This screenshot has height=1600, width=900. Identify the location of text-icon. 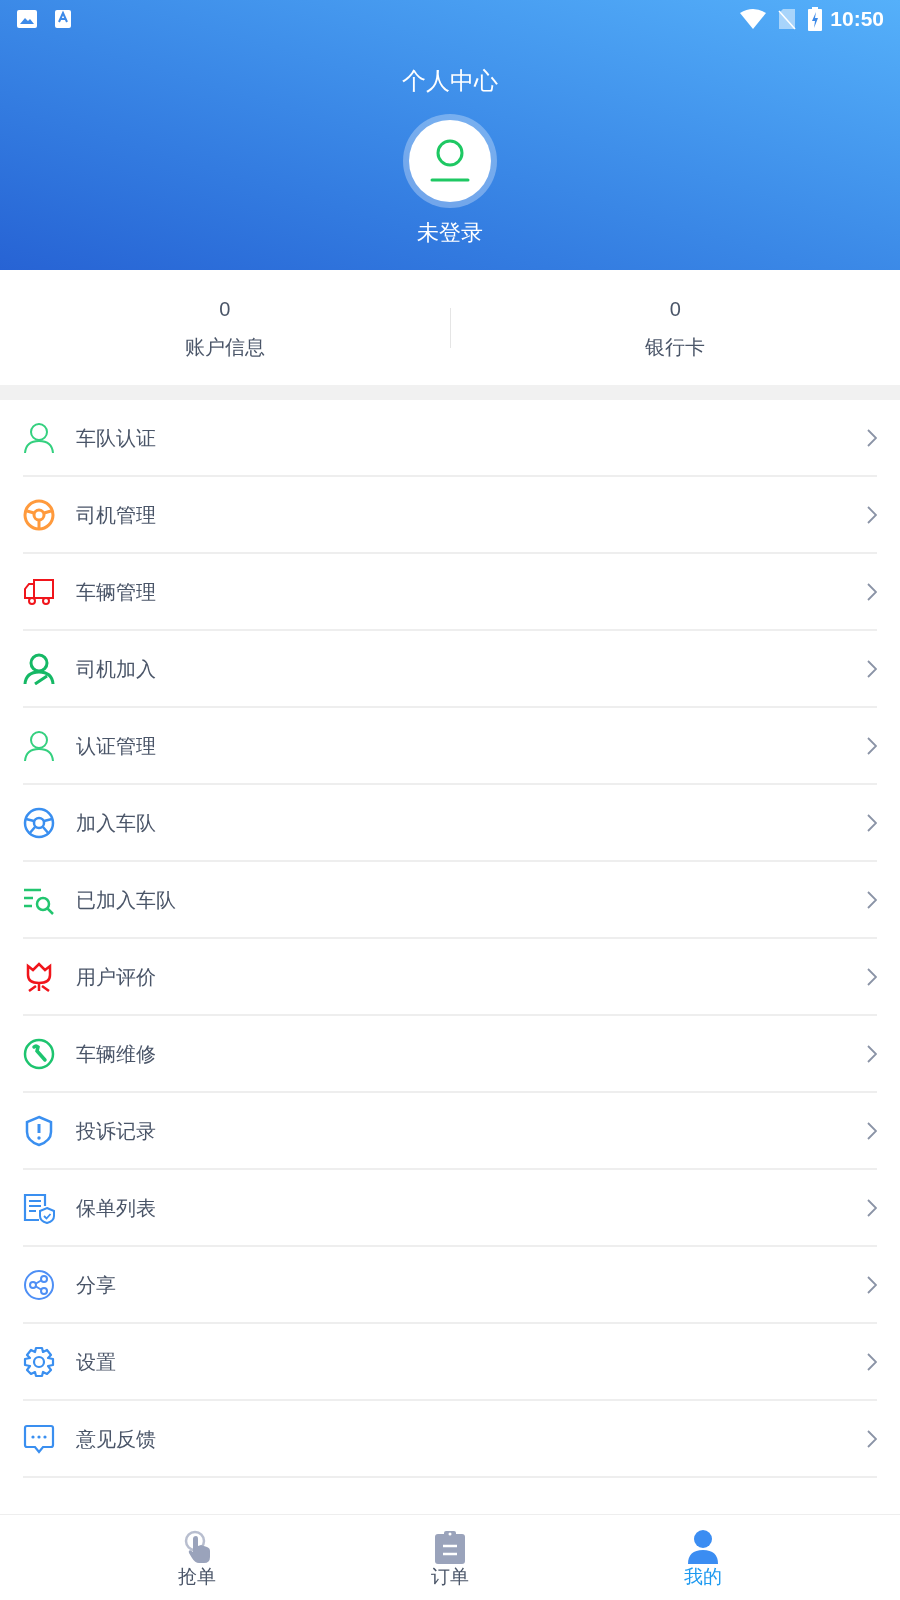
(63, 19).